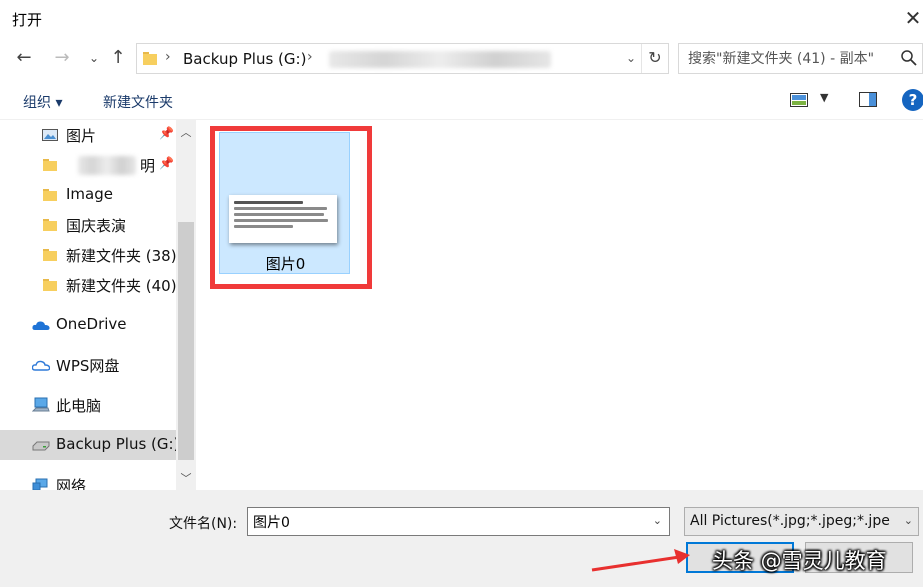 This screenshot has height=587, width=923. I want to click on nav-item-image: Image, so click(88, 195).